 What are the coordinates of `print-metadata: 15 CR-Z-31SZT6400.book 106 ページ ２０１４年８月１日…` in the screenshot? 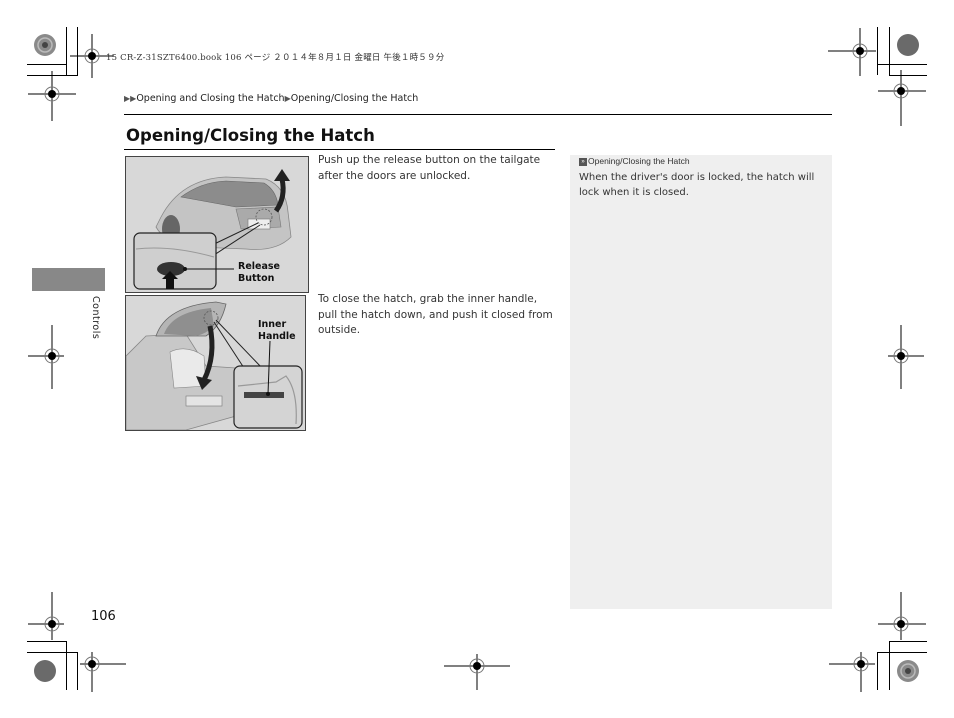 It's located at (275, 58).